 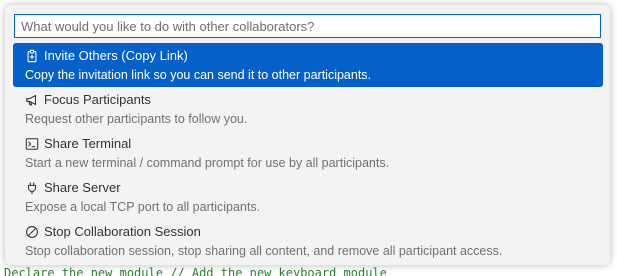 What do you see at coordinates (314, 232) in the screenshot?
I see `command-item-row: Stop Collaboration Session` at bounding box center [314, 232].